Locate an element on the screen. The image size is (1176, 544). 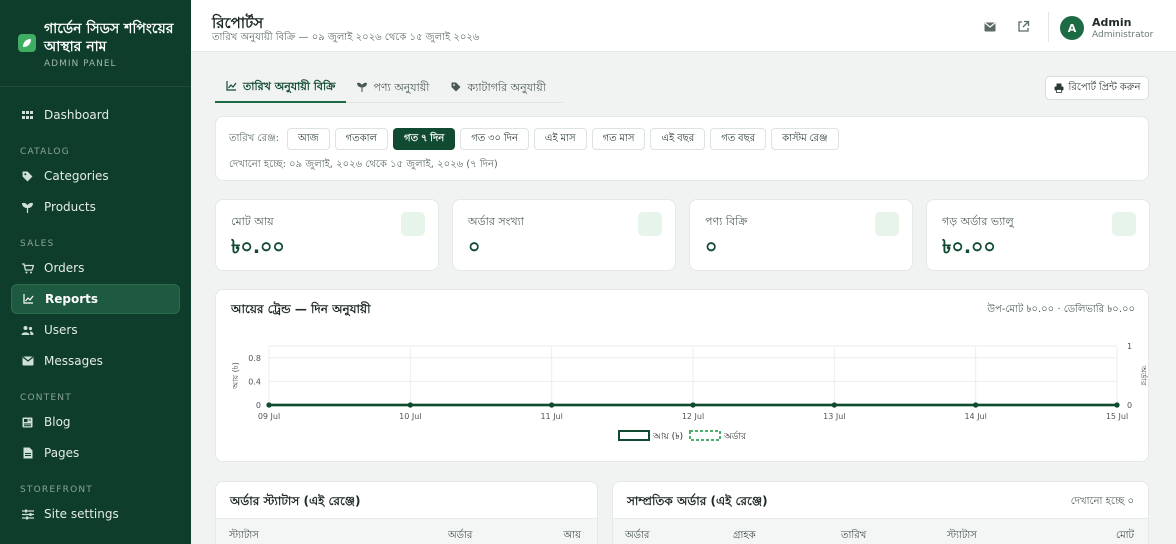
sidebar-item-dashboard: Dashboard is located at coordinates (95, 115).